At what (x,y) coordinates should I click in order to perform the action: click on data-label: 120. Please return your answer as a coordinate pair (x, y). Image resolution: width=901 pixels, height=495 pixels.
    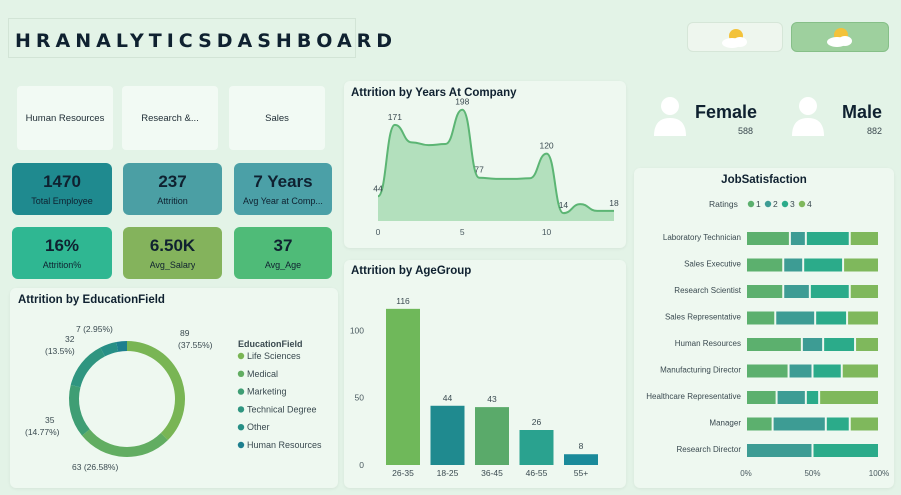
    Looking at the image, I should click on (546, 146).